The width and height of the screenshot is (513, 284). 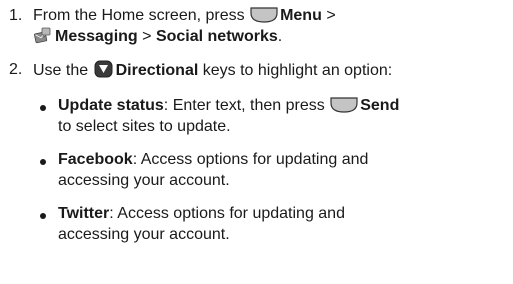 What do you see at coordinates (301, 15) in the screenshot?
I see `menu-label: Menu` at bounding box center [301, 15].